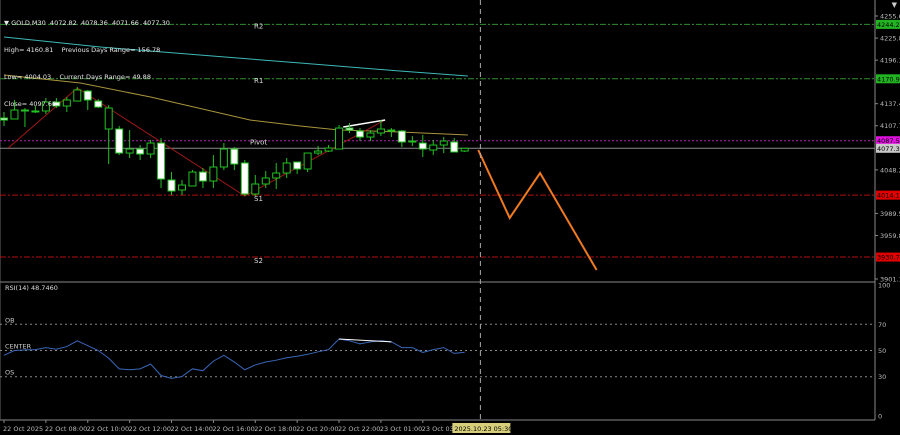 The width and height of the screenshot is (900, 435). I want to click on price-tick-label: 3989.55, so click(890, 214).